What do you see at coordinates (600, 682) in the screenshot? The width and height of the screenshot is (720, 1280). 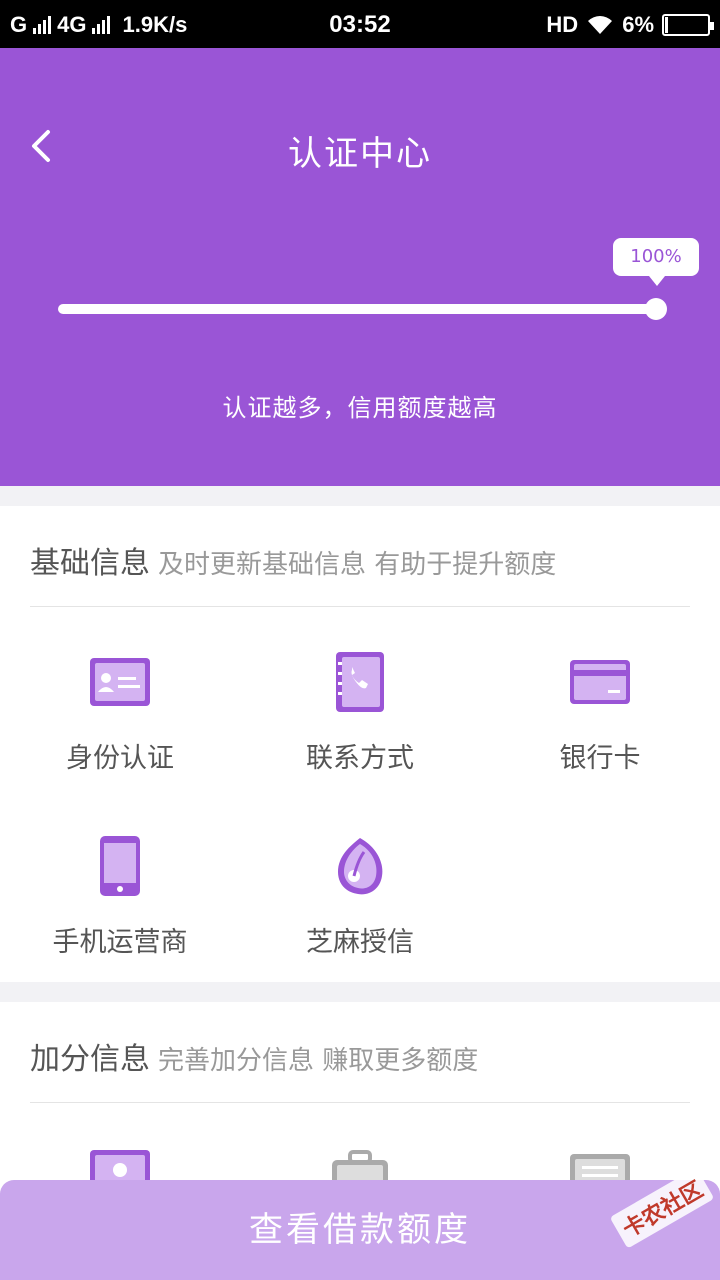 I see `bank-card-icon` at bounding box center [600, 682].